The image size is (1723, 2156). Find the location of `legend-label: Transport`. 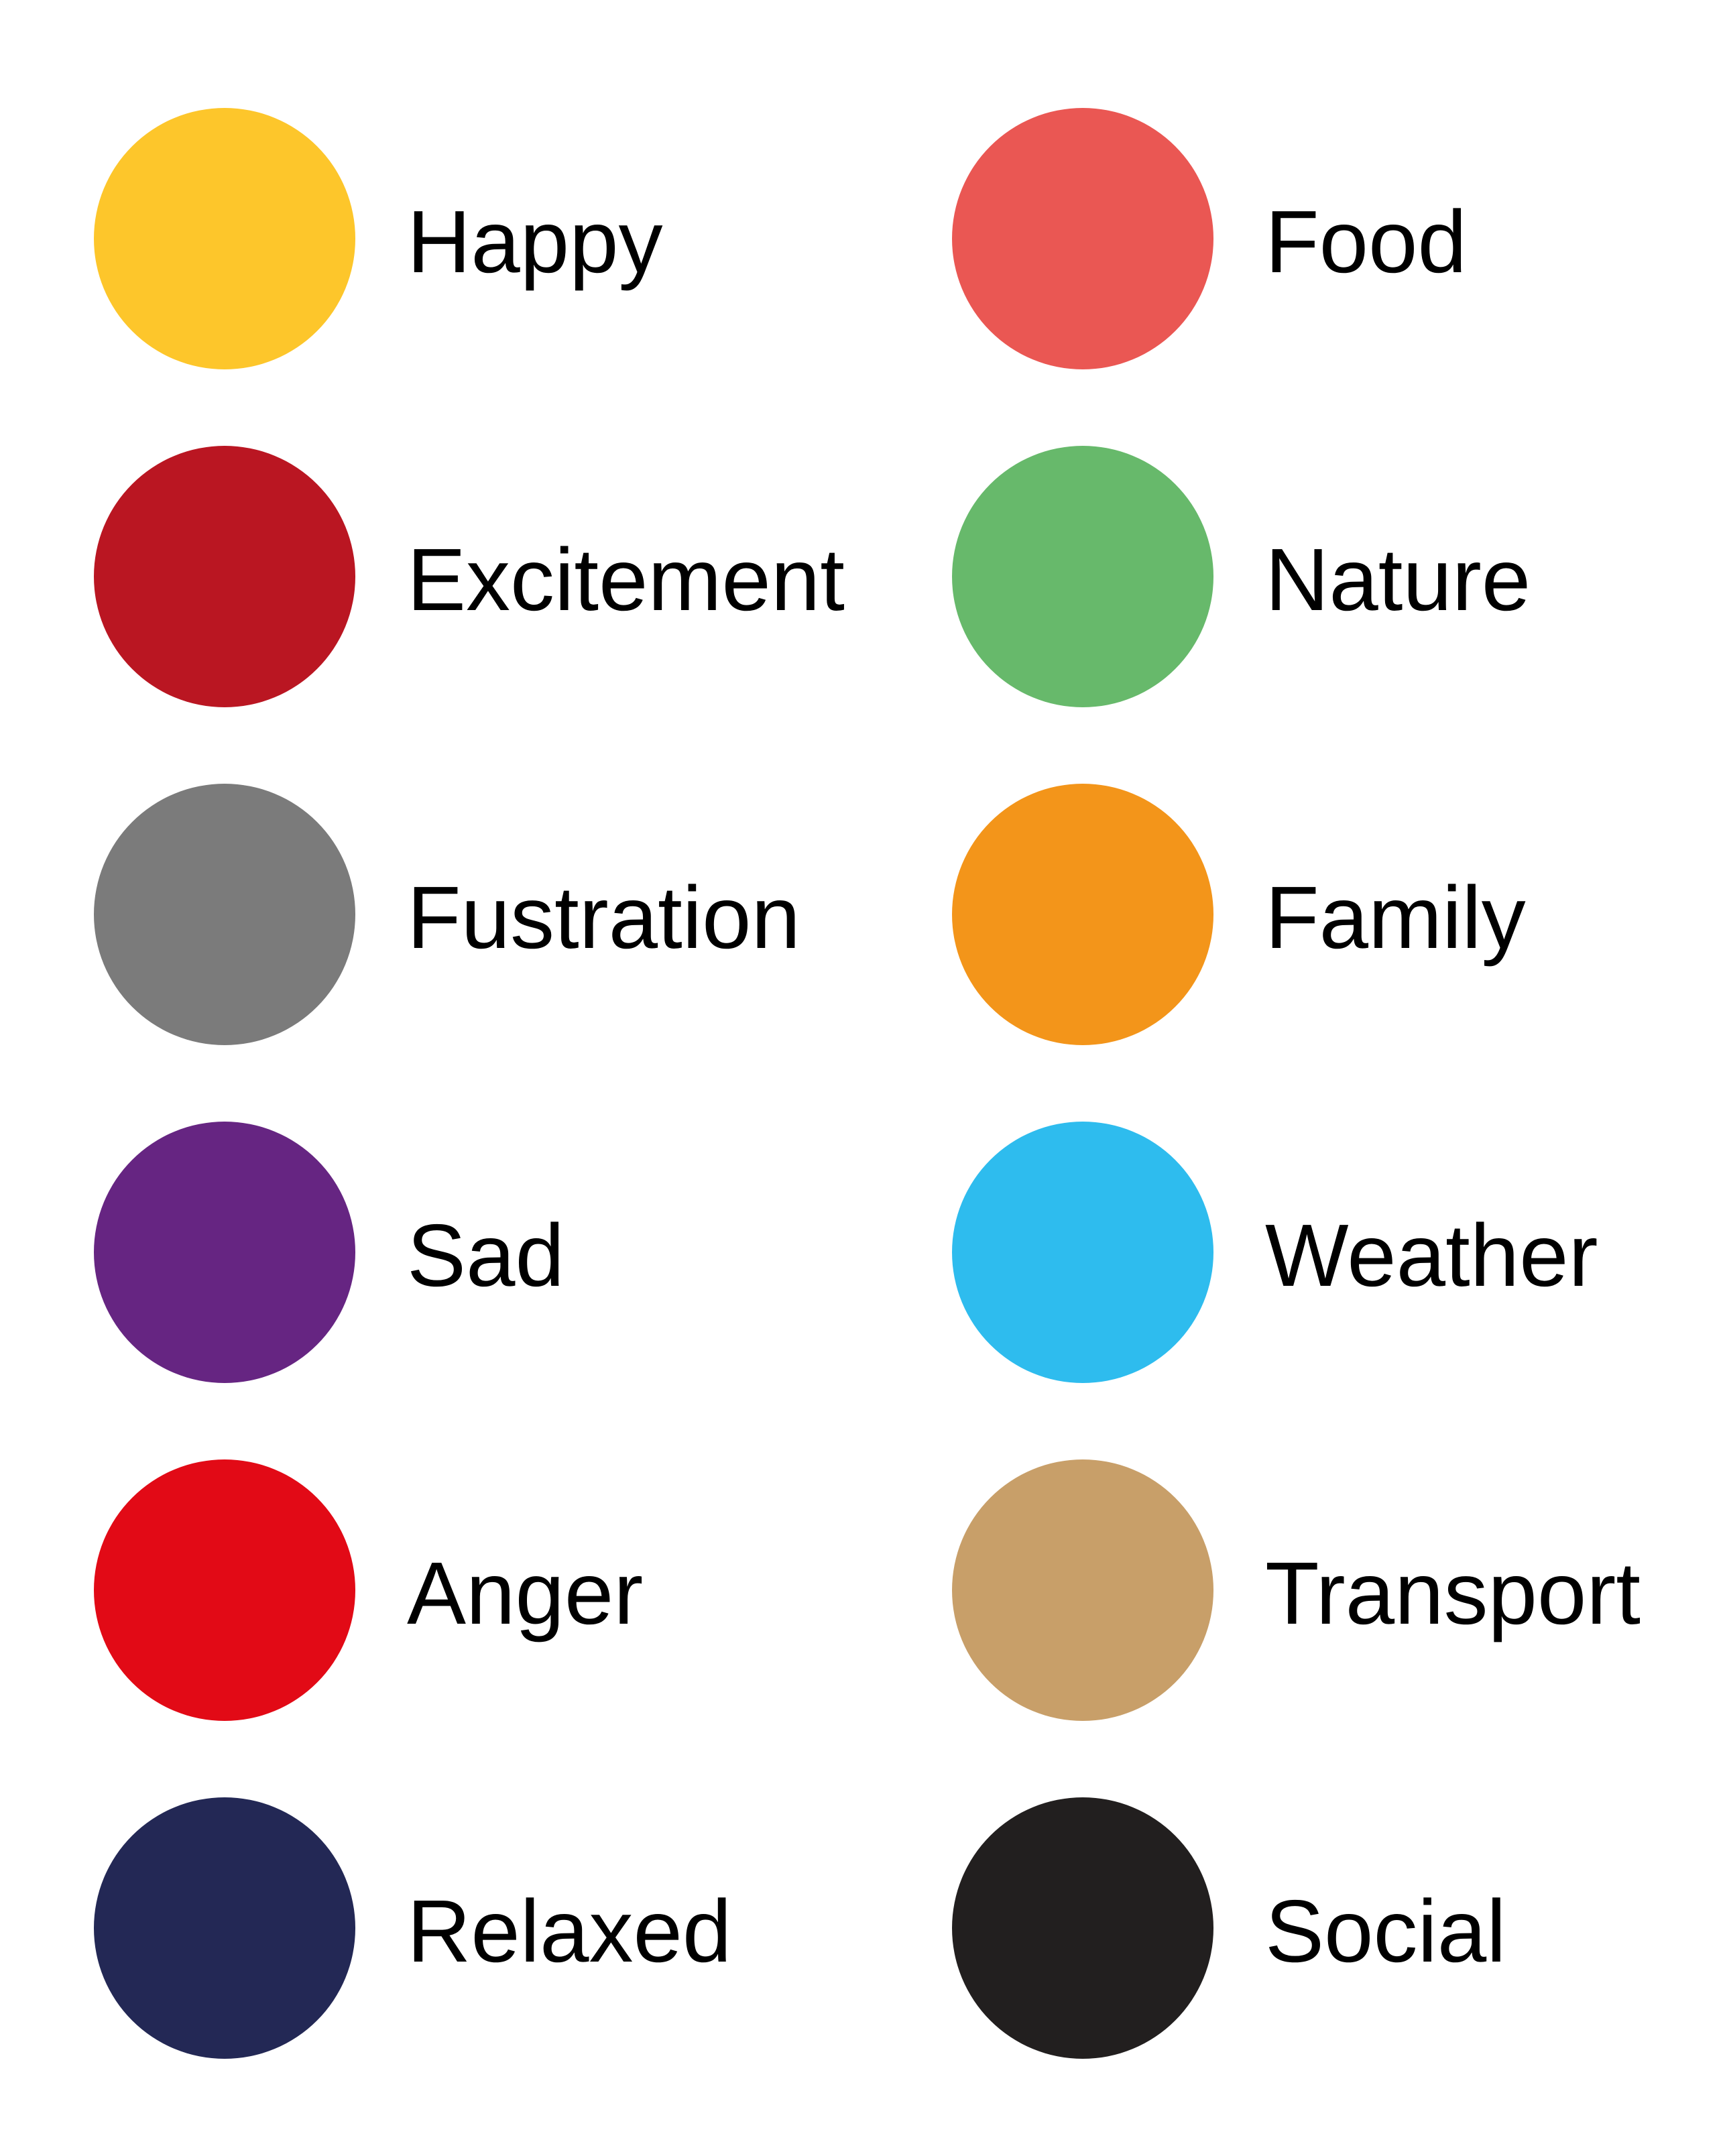

legend-label: Transport is located at coordinates (1453, 1593).